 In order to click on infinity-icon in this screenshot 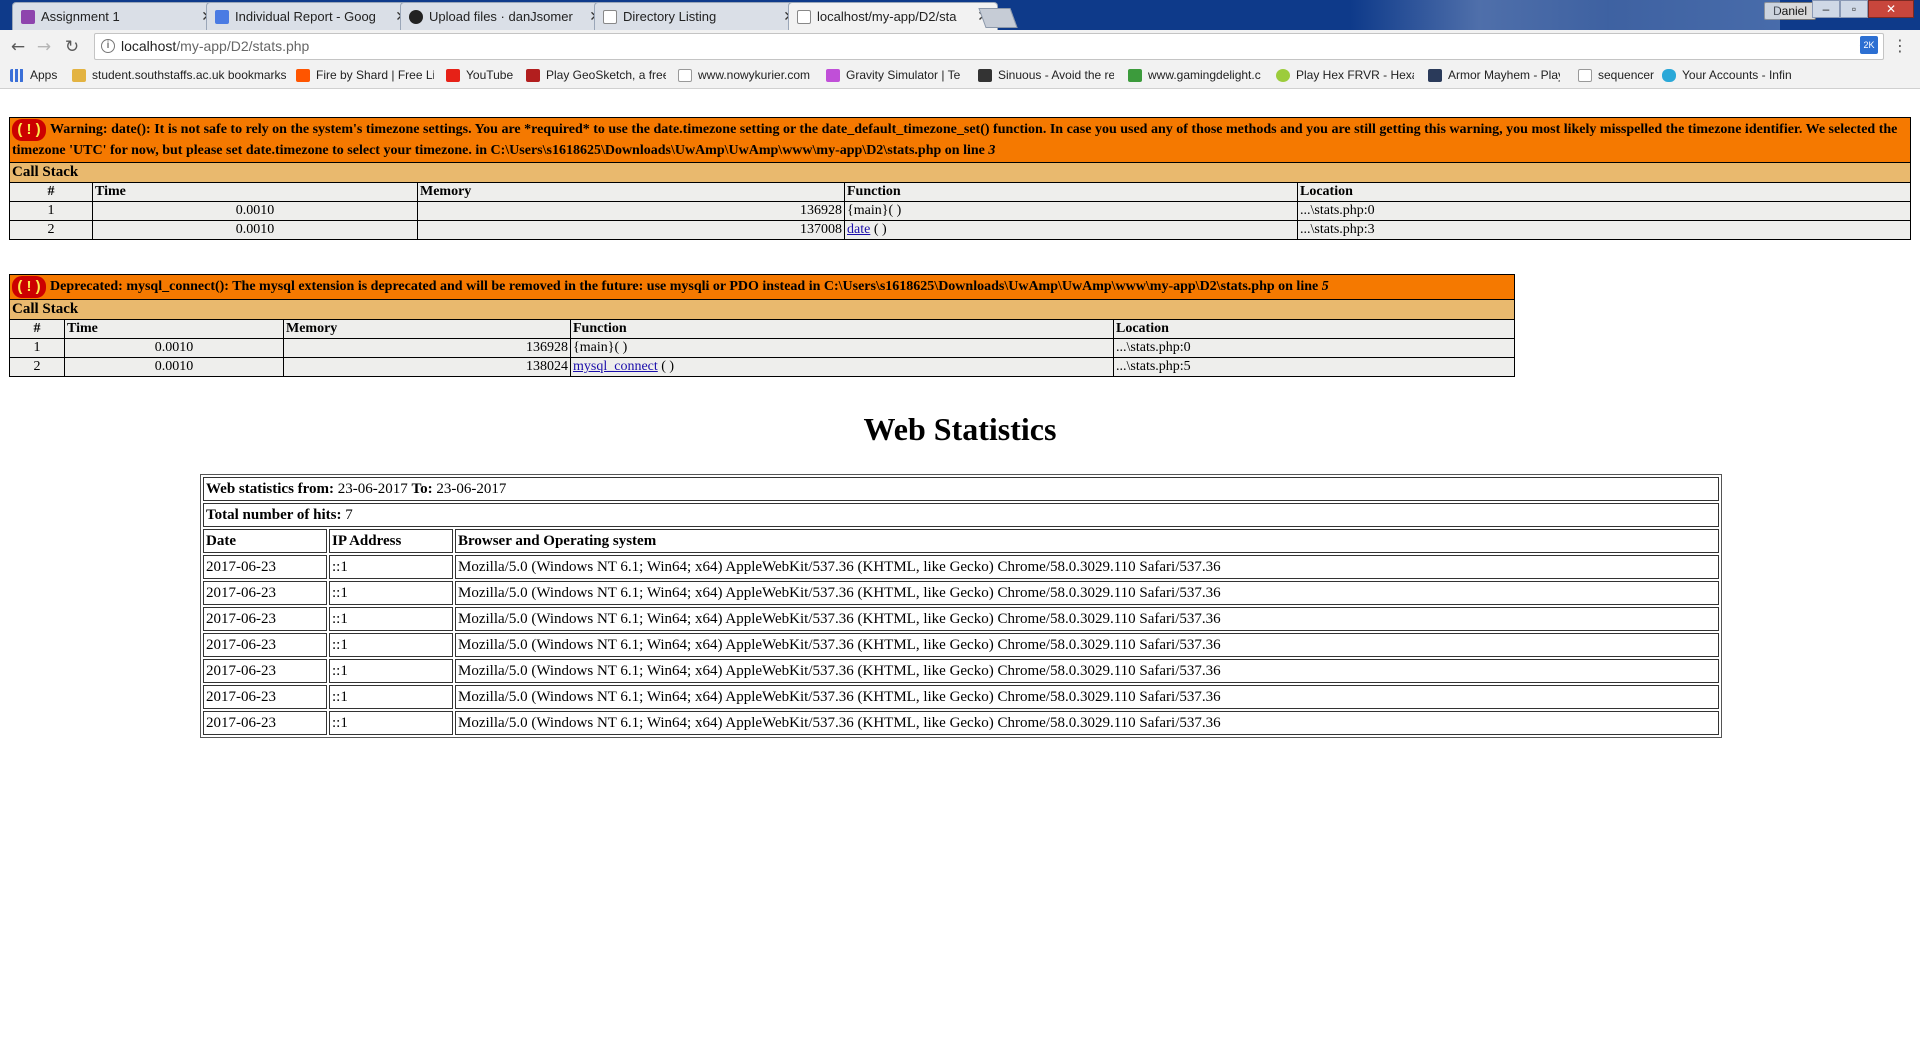, I will do `click(1669, 75)`.